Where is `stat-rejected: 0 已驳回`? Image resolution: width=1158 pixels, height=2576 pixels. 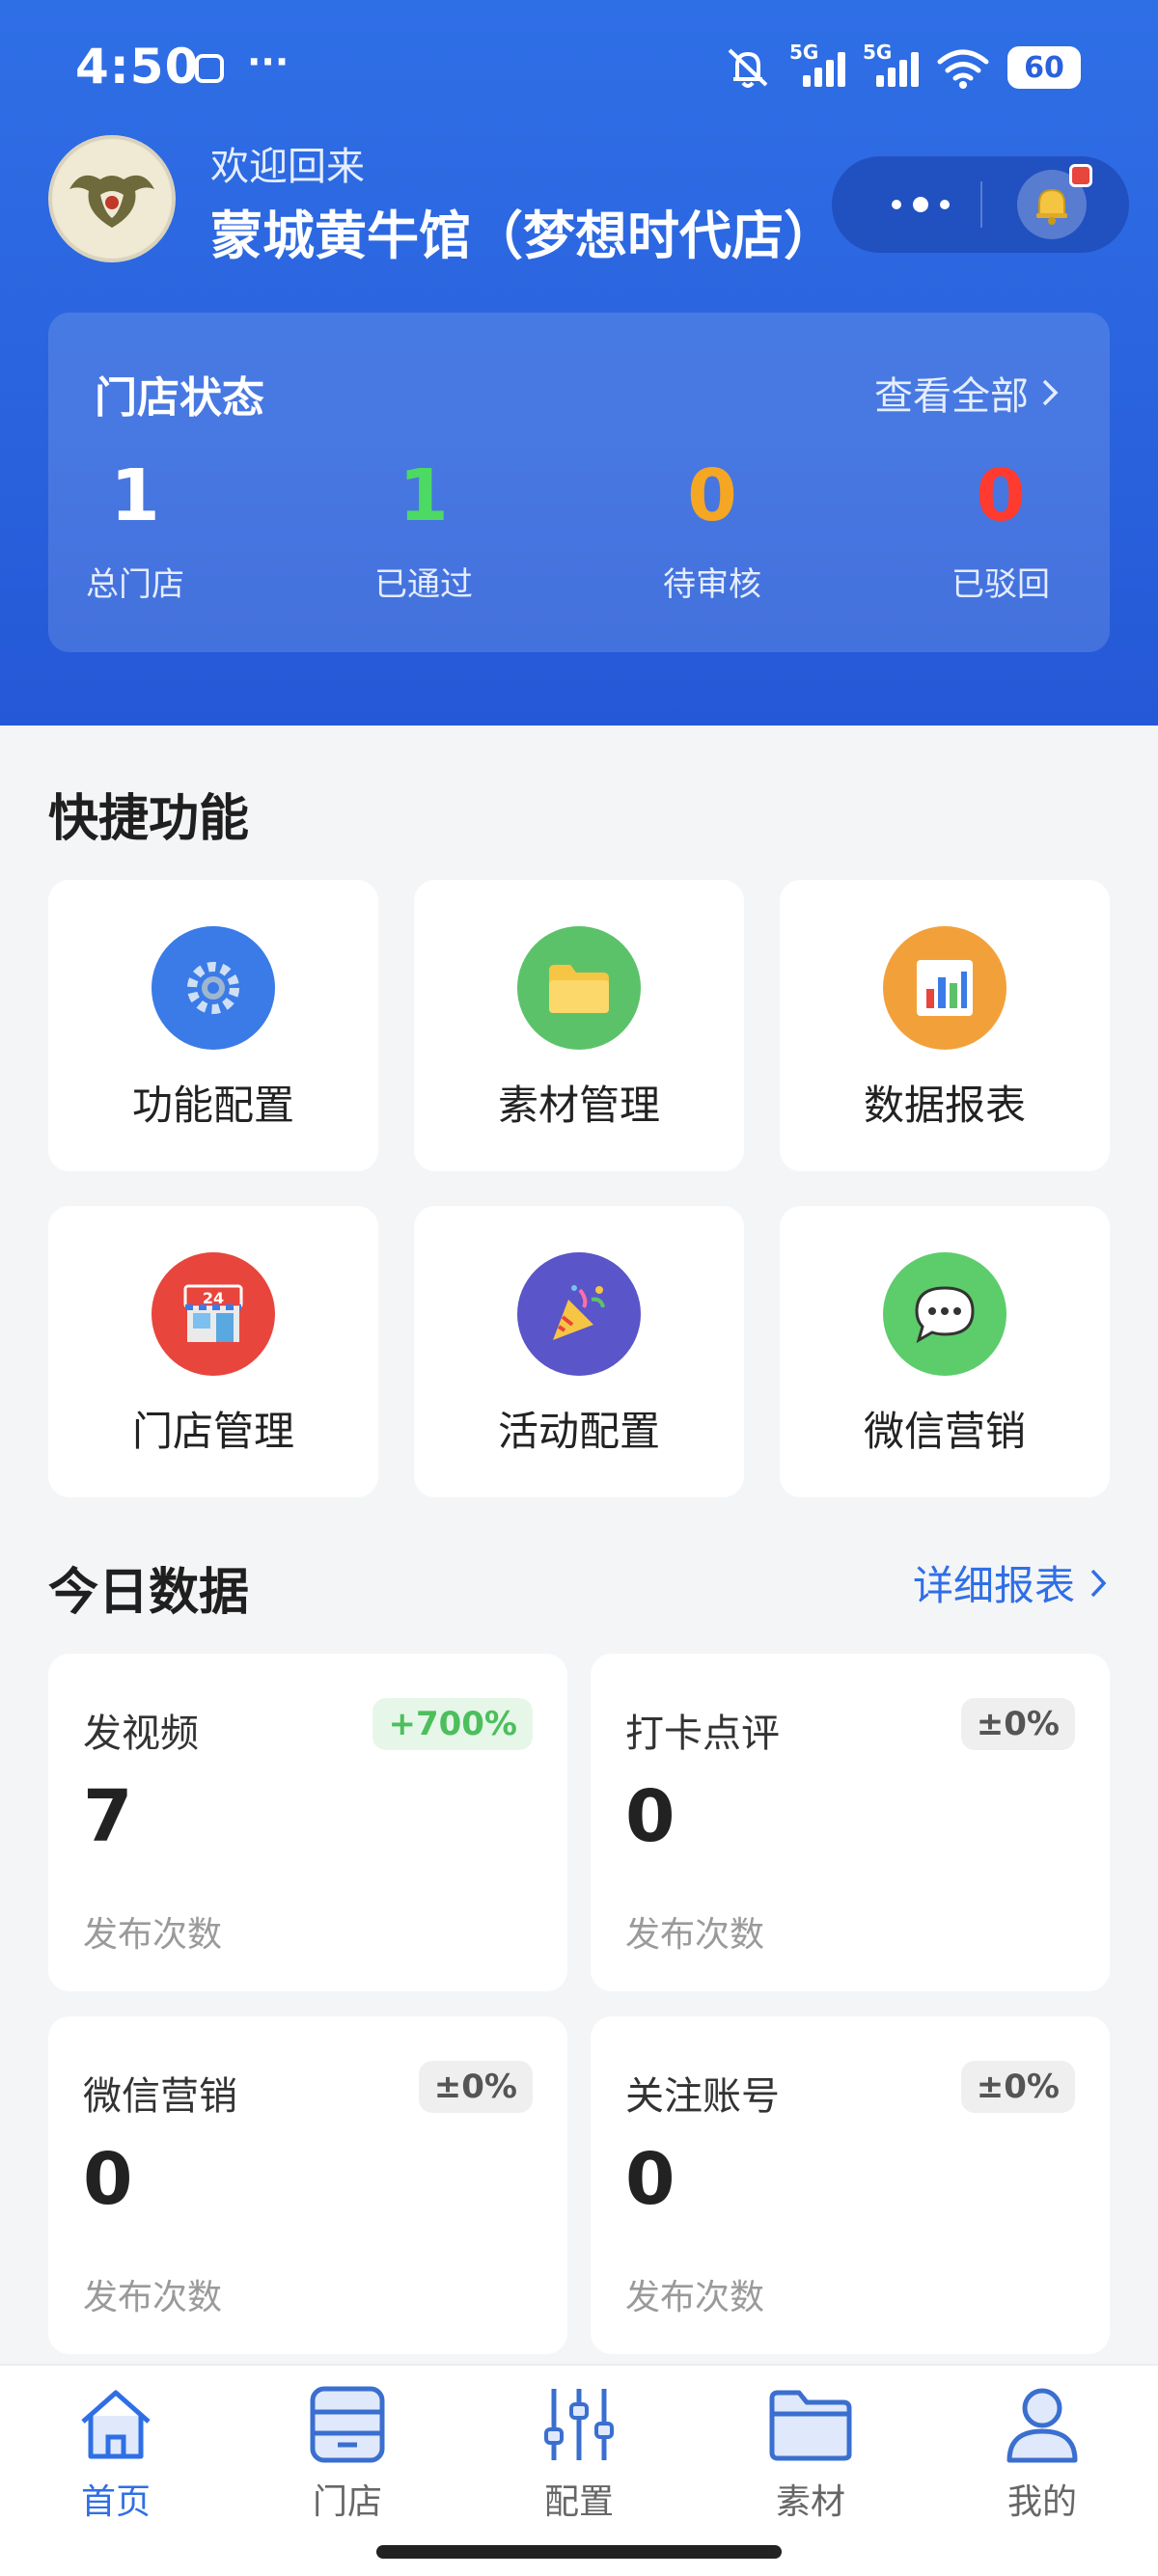
stat-rejected: 0 已驳回 is located at coordinates (1001, 531).